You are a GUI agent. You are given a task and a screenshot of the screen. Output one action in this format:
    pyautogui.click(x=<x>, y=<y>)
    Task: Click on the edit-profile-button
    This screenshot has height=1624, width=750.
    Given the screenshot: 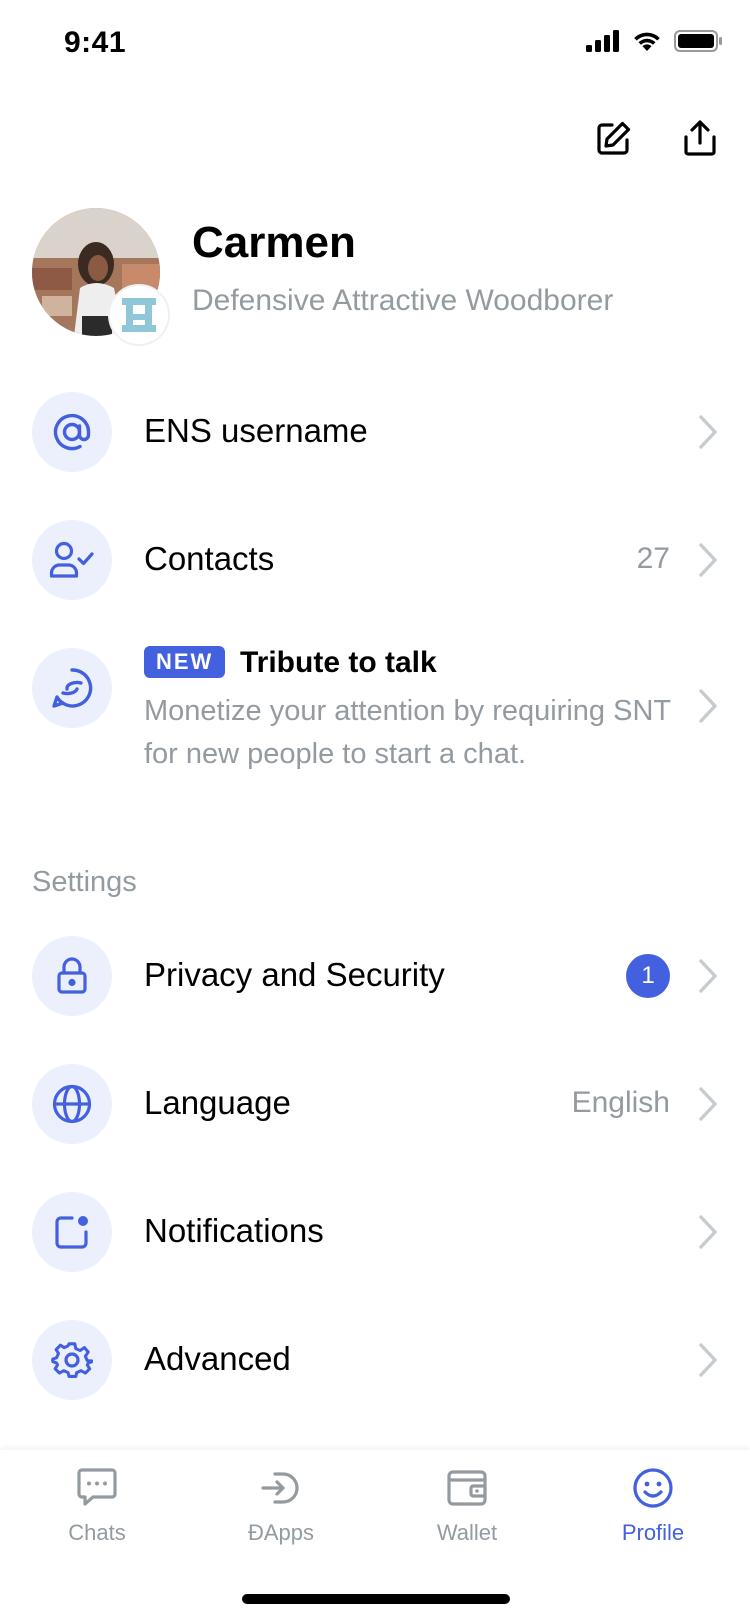 What is the action you would take?
    pyautogui.click(x=614, y=138)
    